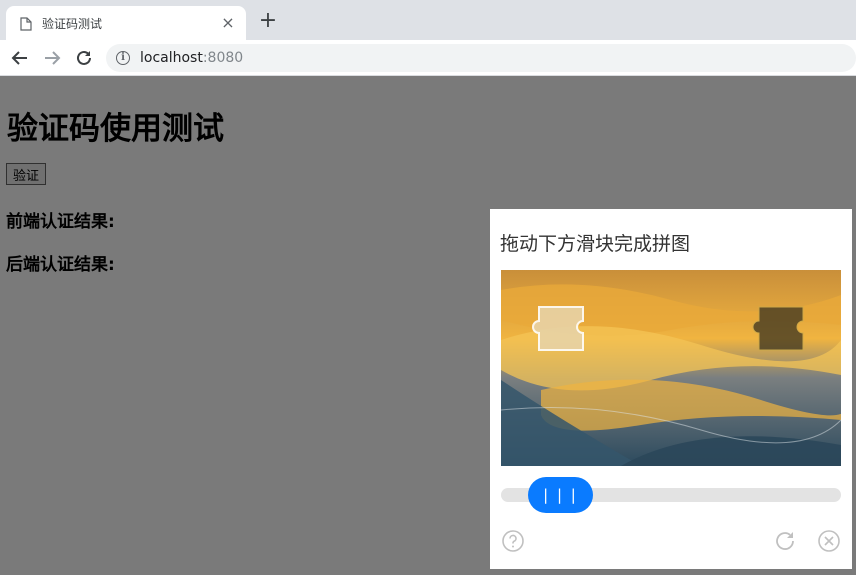 This screenshot has height=575, width=856. I want to click on back-arrow-icon, so click(20, 58).